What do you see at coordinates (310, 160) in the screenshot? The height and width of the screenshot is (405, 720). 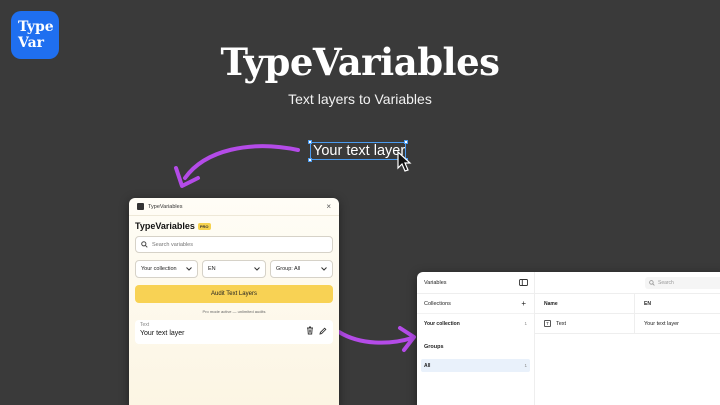 I see `selection-handle-bl` at bounding box center [310, 160].